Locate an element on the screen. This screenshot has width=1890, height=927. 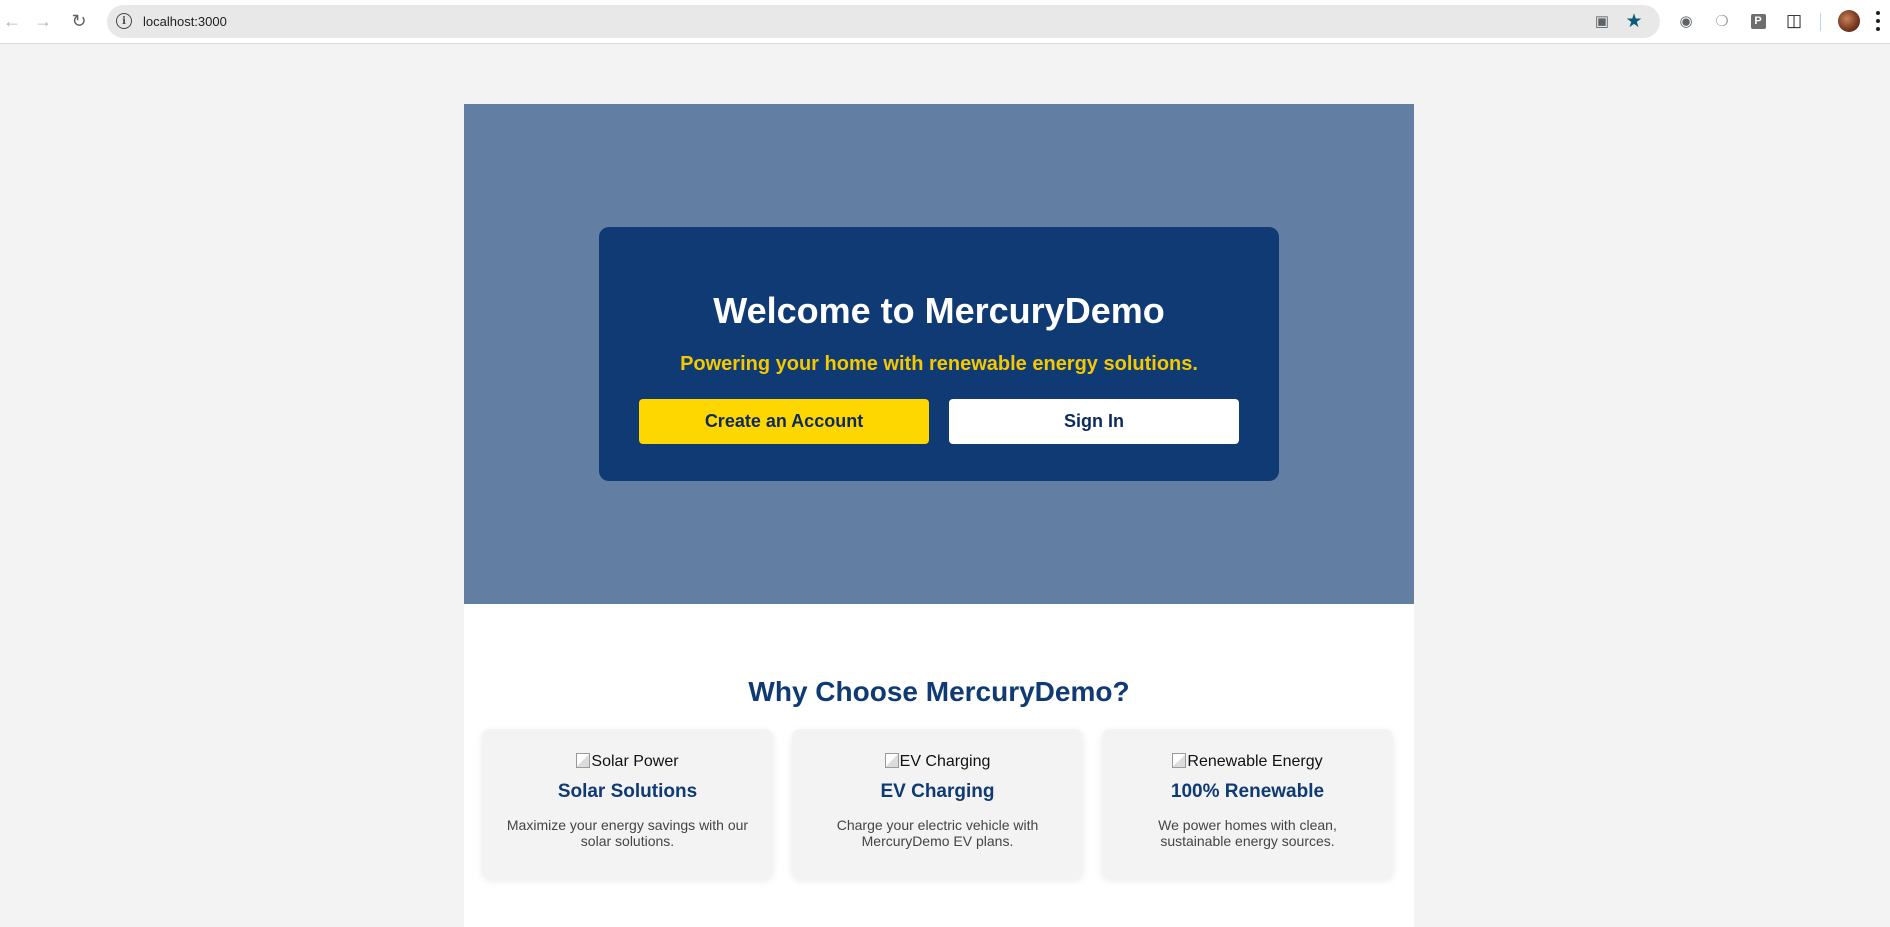
address-bar: i localhost:3000 ▣ ★ is located at coordinates (883, 21).